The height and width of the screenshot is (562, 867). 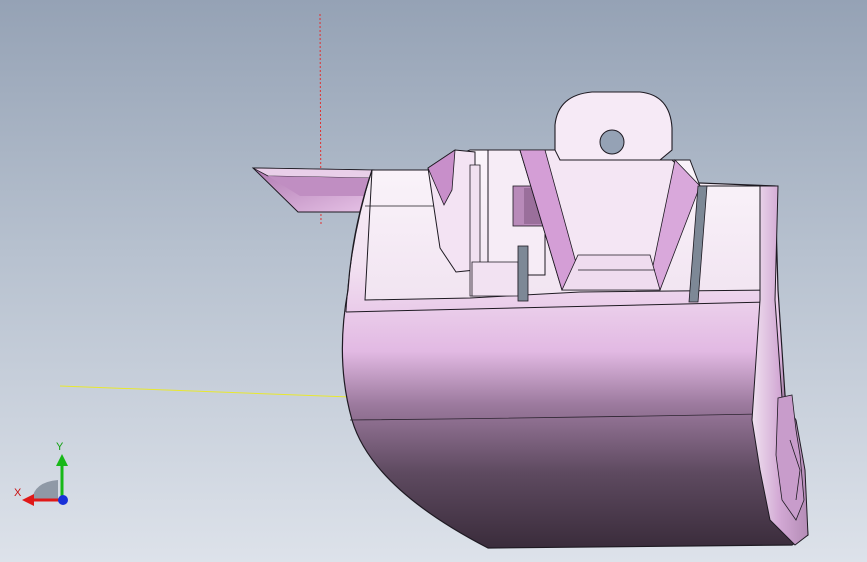 What do you see at coordinates (45, 490) in the screenshot?
I see `triad-plane-shade` at bounding box center [45, 490].